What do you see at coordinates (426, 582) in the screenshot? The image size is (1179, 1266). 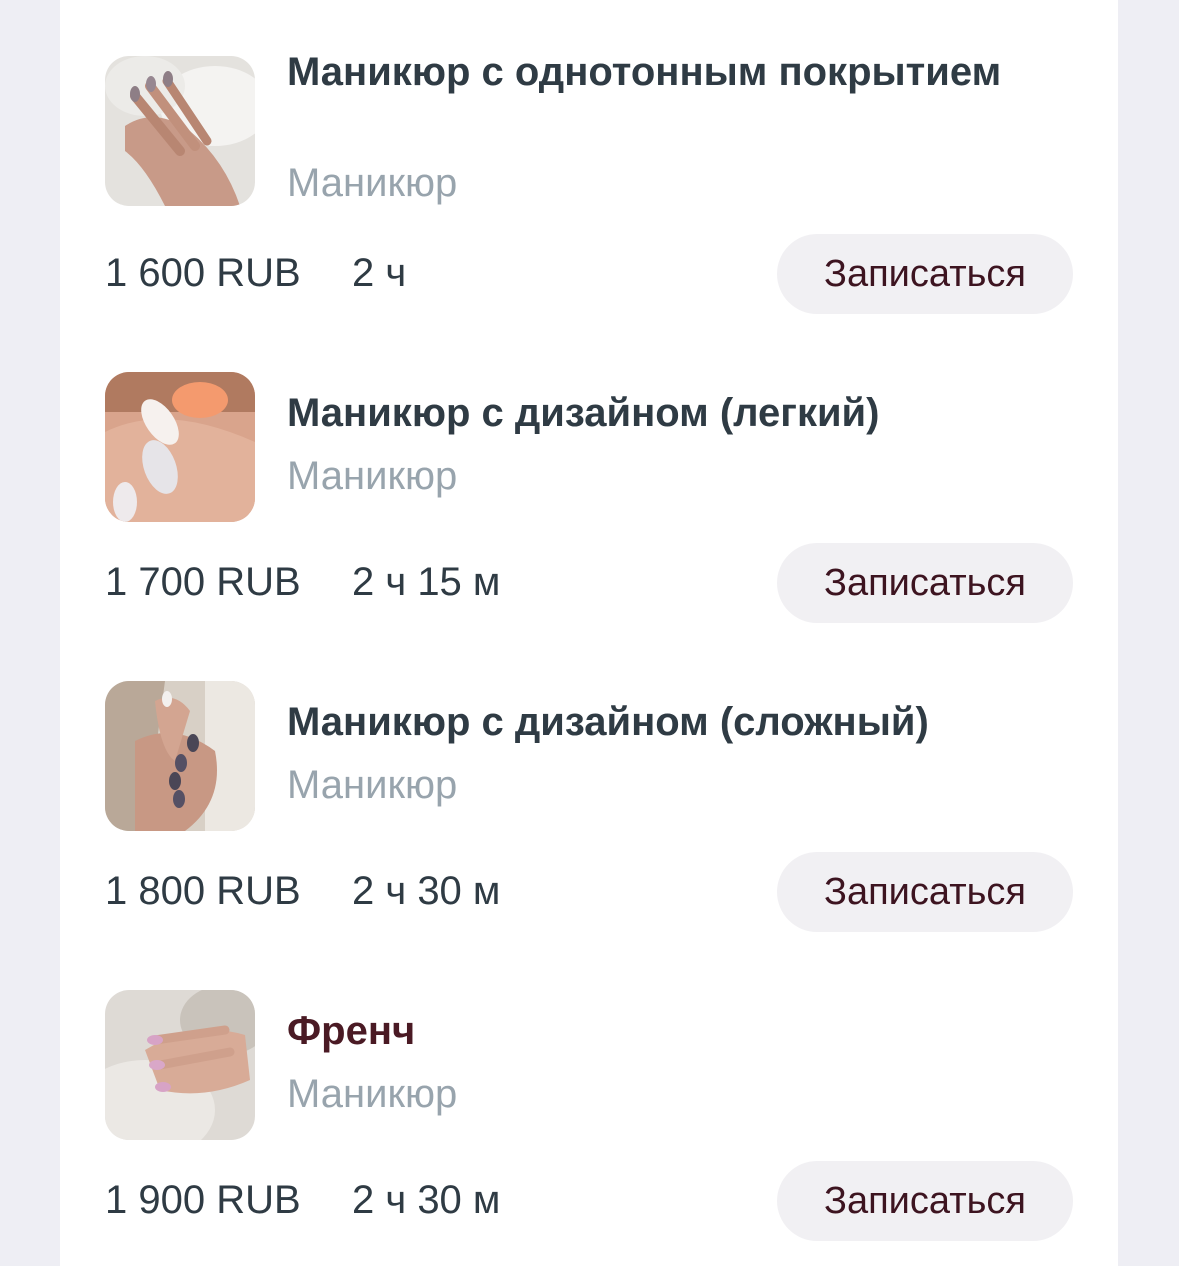 I see `service-duration: 2 ч 15 м` at bounding box center [426, 582].